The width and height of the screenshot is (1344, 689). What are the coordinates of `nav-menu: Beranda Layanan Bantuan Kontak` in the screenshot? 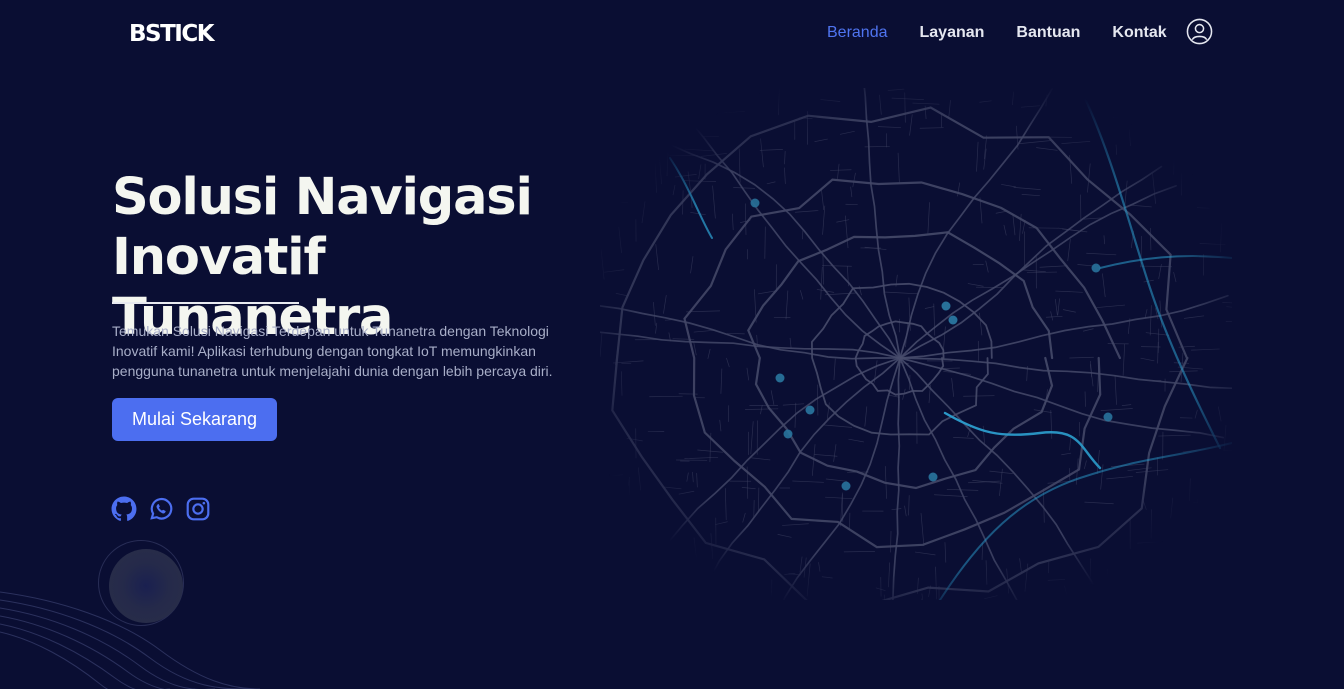 It's located at (1013, 33).